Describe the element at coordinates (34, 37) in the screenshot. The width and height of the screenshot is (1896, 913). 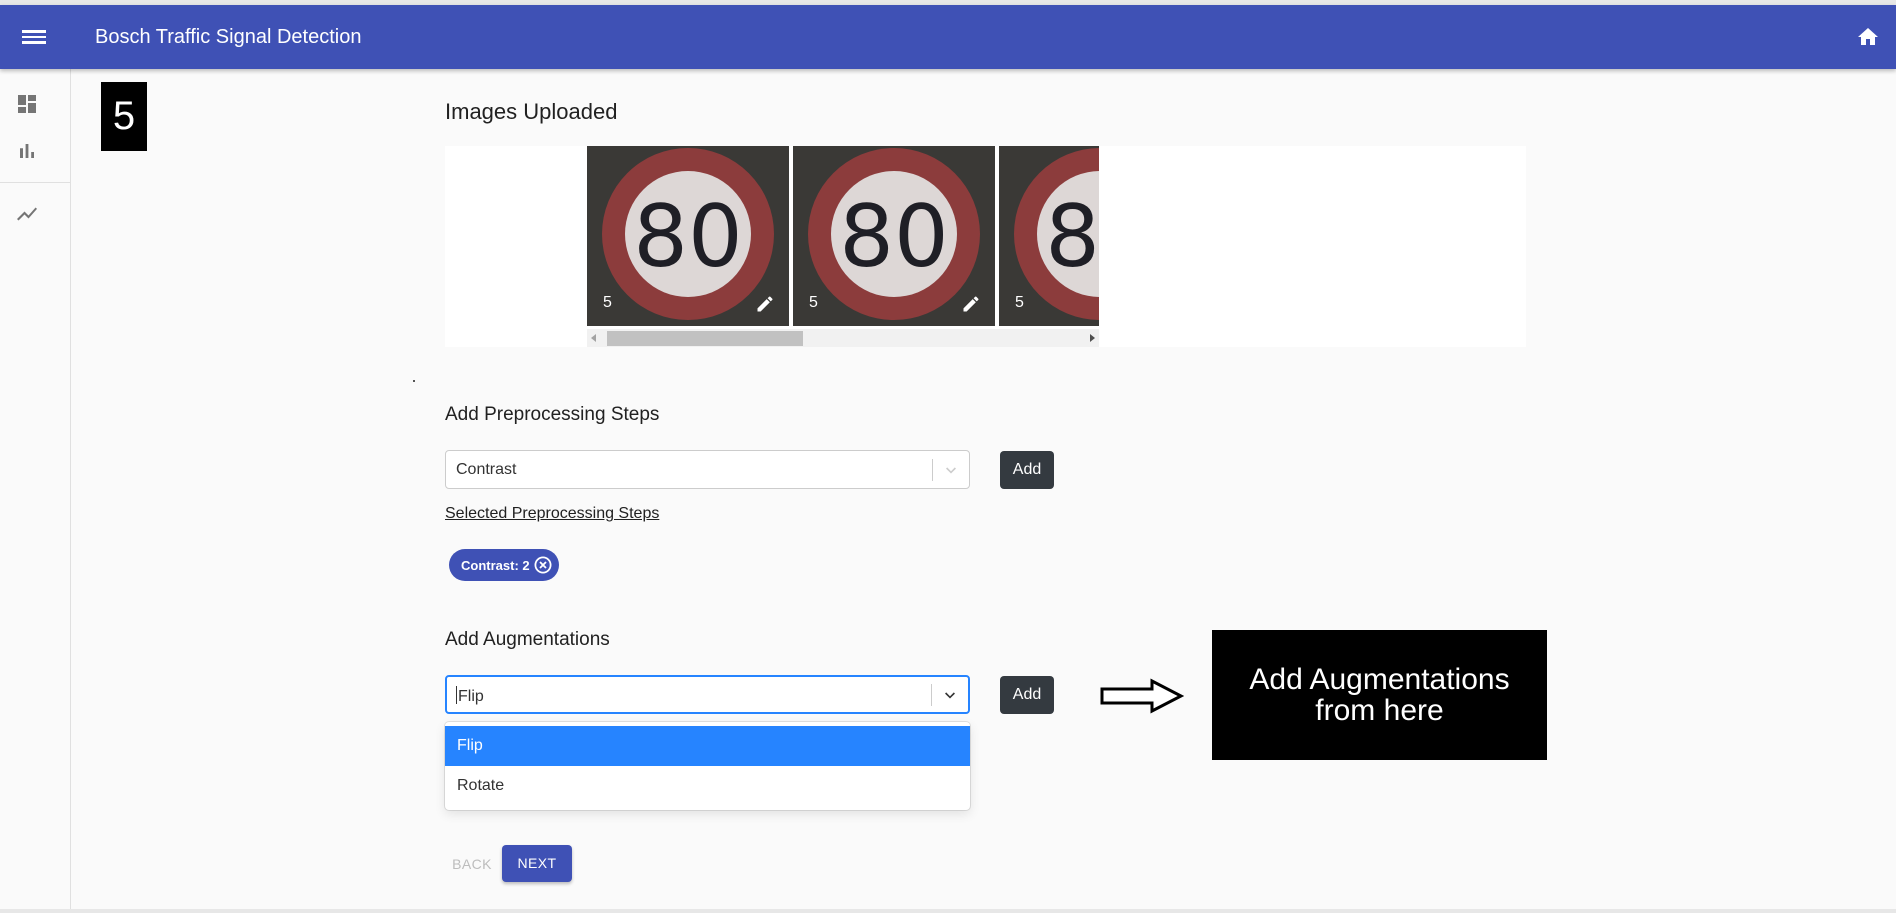
I see `menu-icon` at that location.